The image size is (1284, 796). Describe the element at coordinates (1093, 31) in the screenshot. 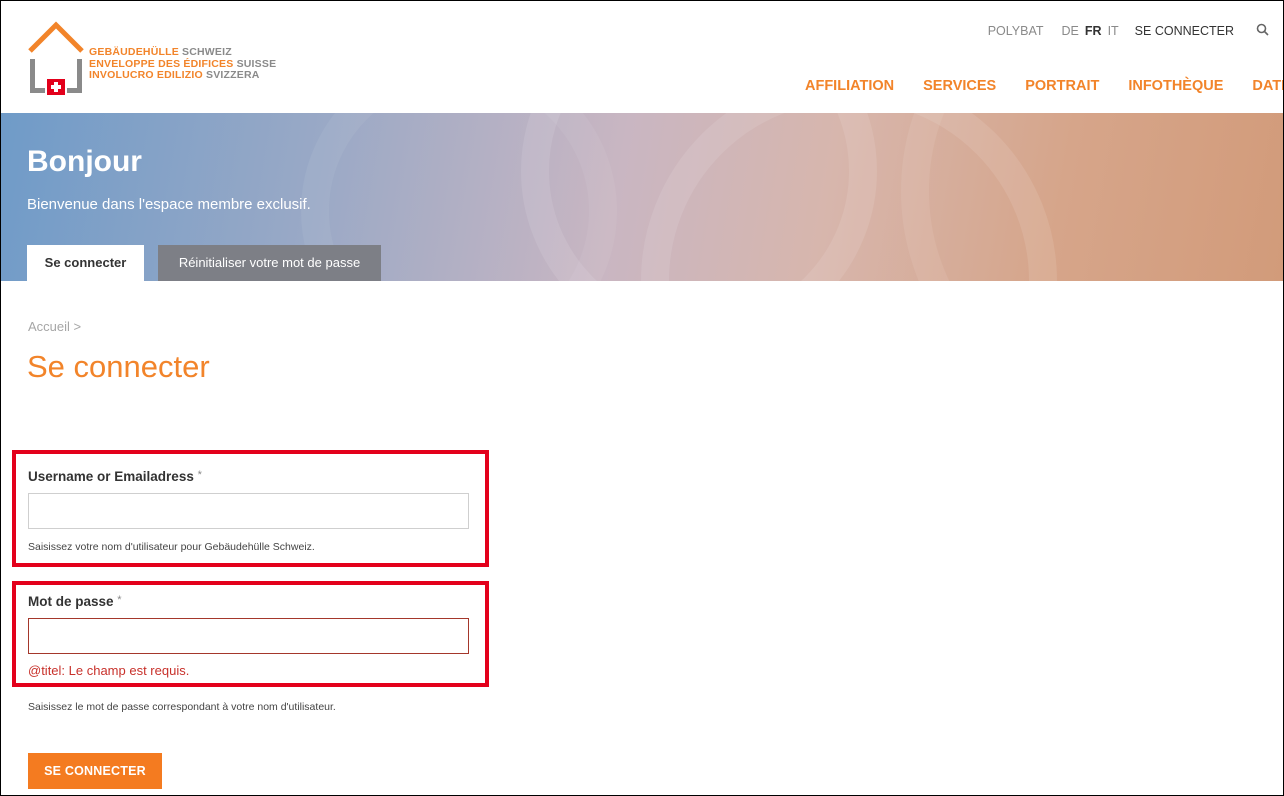

I see `lang-fr-link: FR` at that location.